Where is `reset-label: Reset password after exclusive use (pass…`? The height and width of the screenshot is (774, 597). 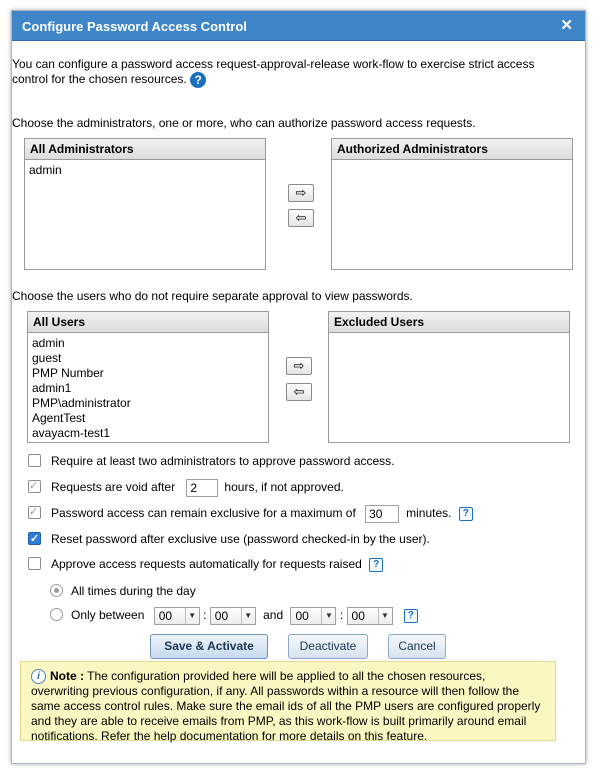 reset-label: Reset password after exclusive use (pass… is located at coordinates (240, 539).